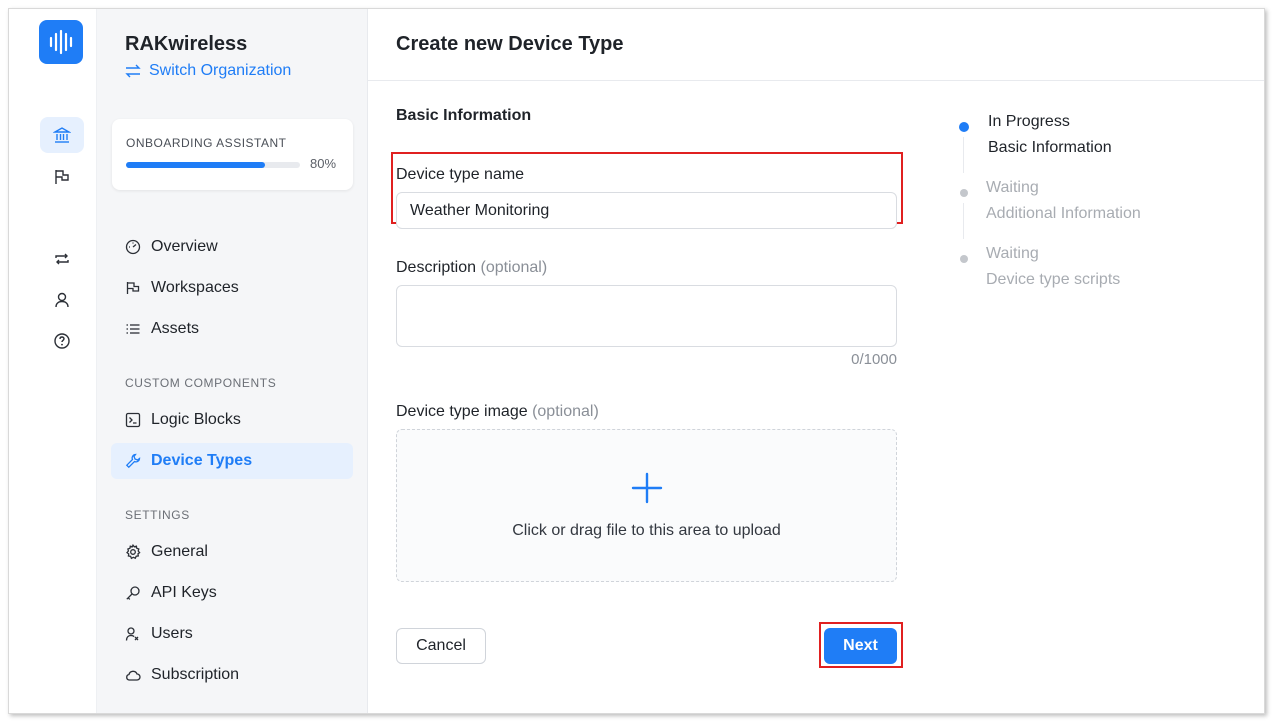 The width and height of the screenshot is (1273, 722). I want to click on rail-profile-button, so click(62, 300).